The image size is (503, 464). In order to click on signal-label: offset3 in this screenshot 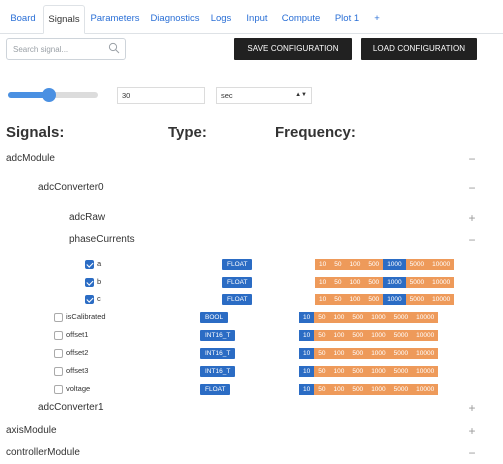, I will do `click(77, 370)`.